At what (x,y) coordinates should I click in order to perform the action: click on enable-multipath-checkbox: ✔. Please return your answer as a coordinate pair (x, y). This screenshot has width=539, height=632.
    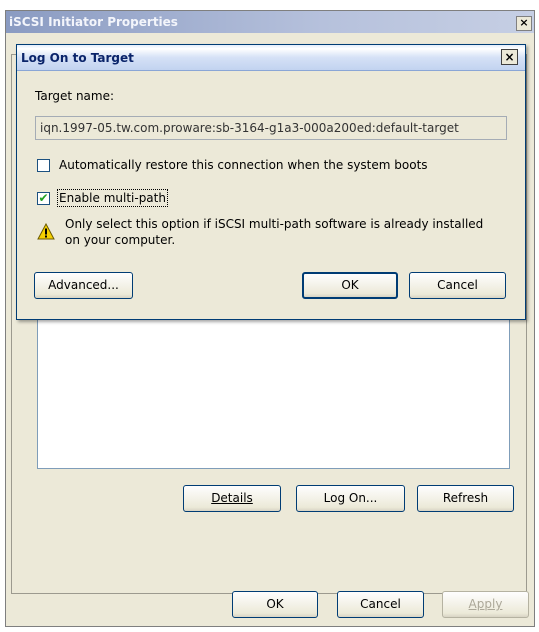
    Looking at the image, I should click on (43, 198).